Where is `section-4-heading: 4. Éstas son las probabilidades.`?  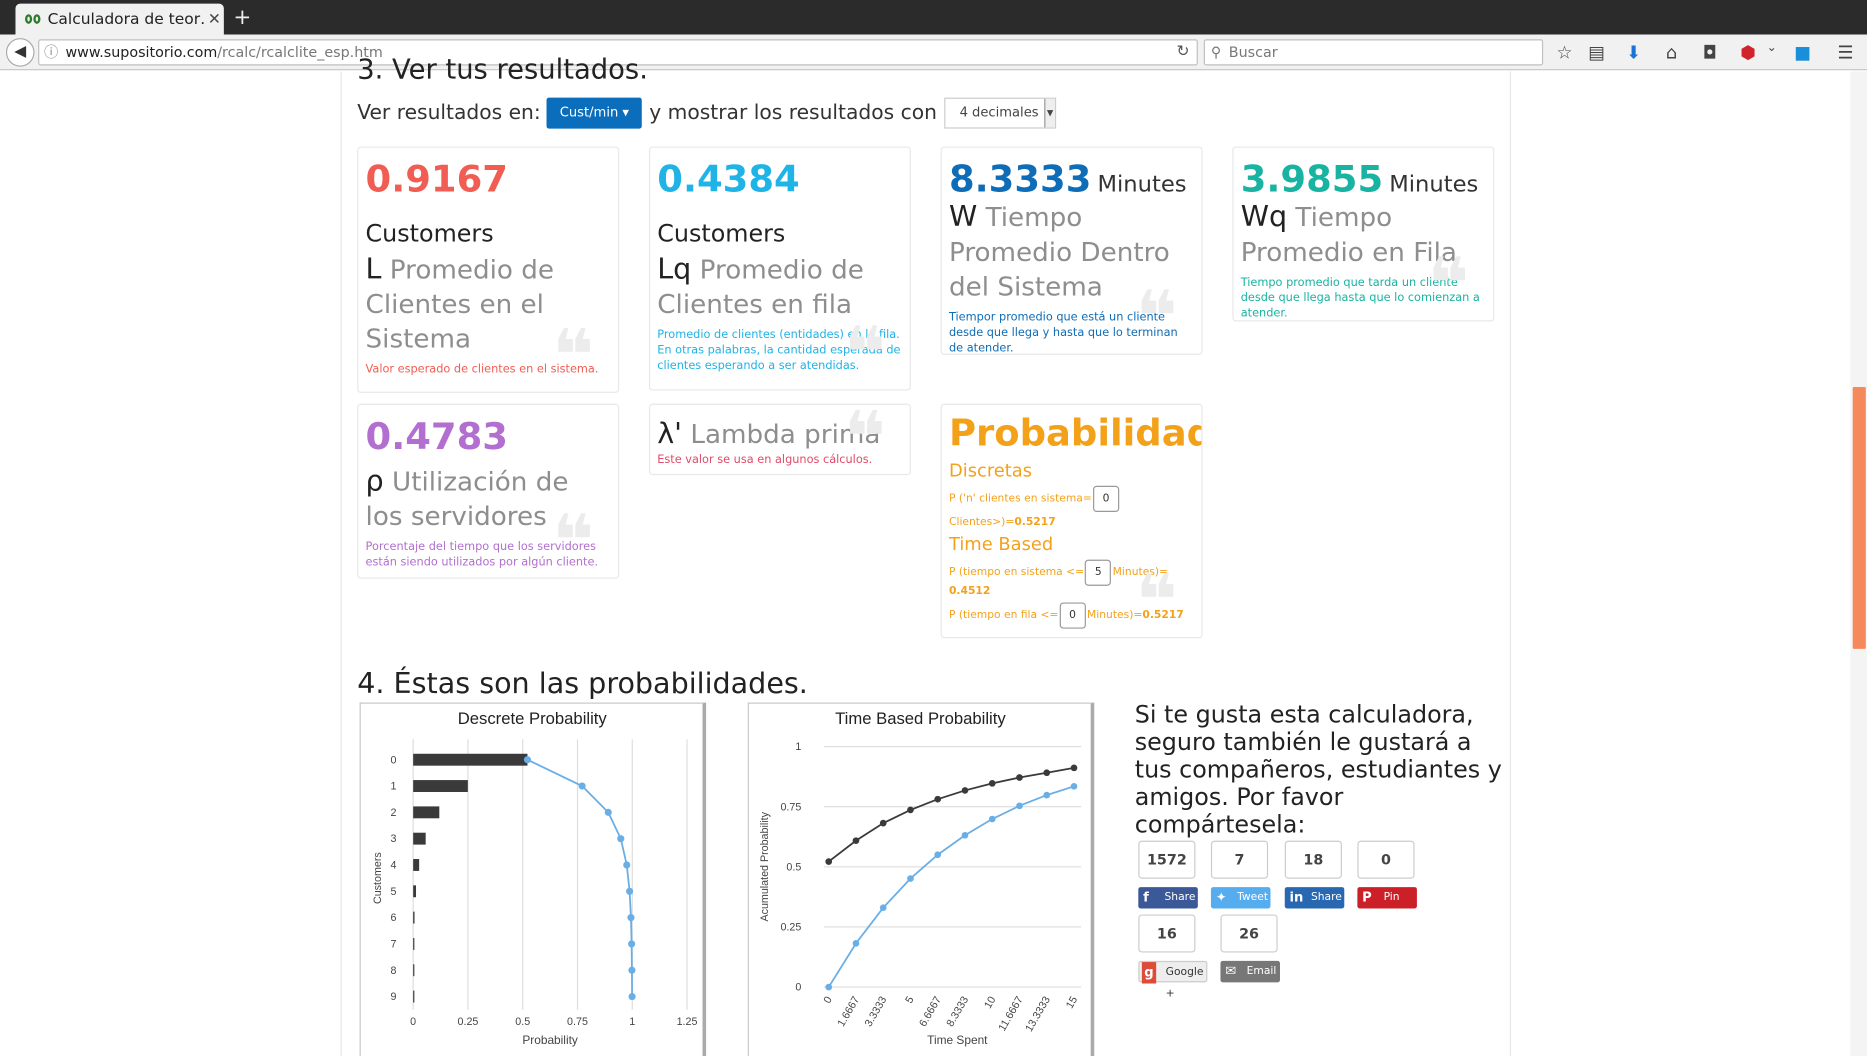 section-4-heading: 4. Éstas son las probabilidades. is located at coordinates (582, 683).